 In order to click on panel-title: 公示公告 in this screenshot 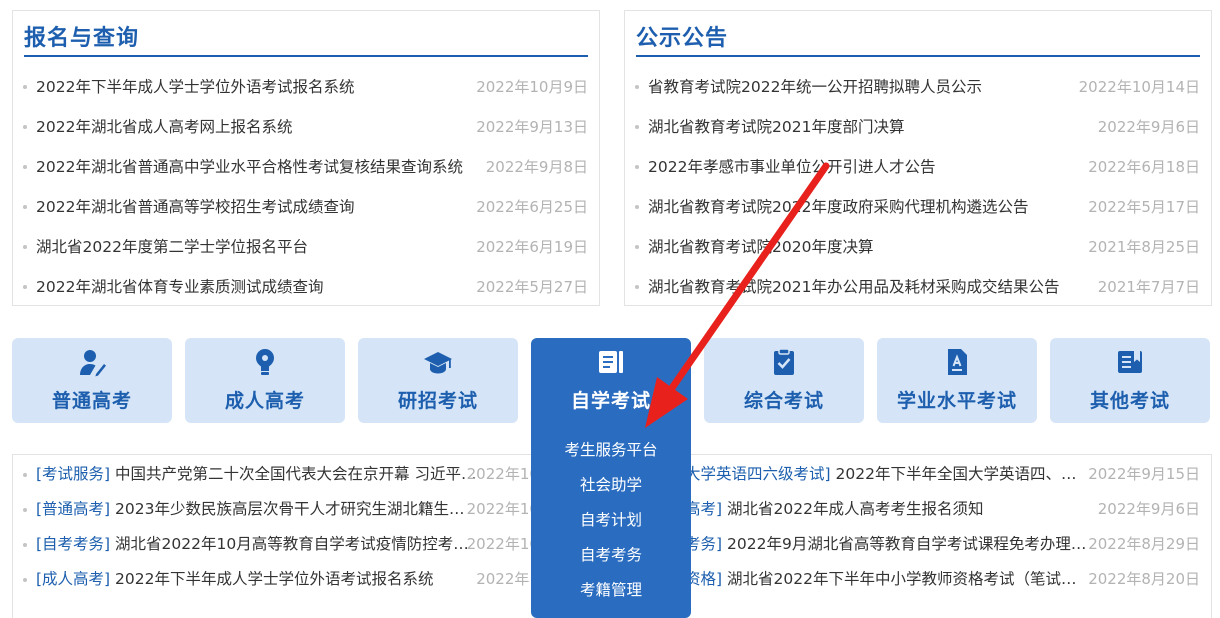, I will do `click(682, 38)`.